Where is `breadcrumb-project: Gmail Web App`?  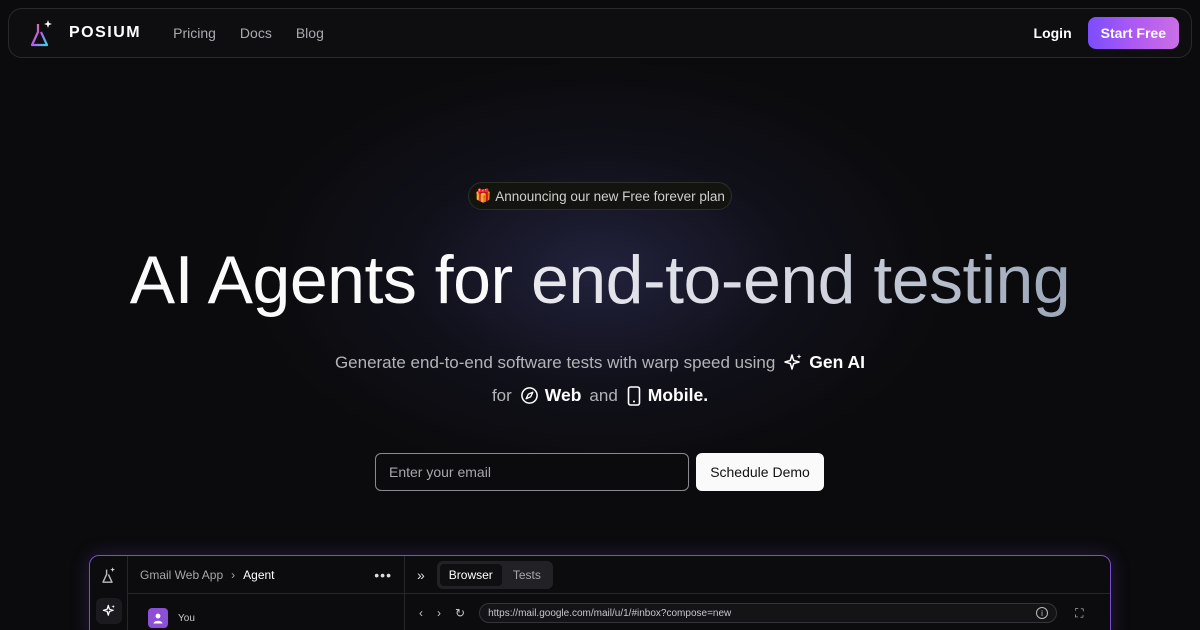 breadcrumb-project: Gmail Web App is located at coordinates (181, 575).